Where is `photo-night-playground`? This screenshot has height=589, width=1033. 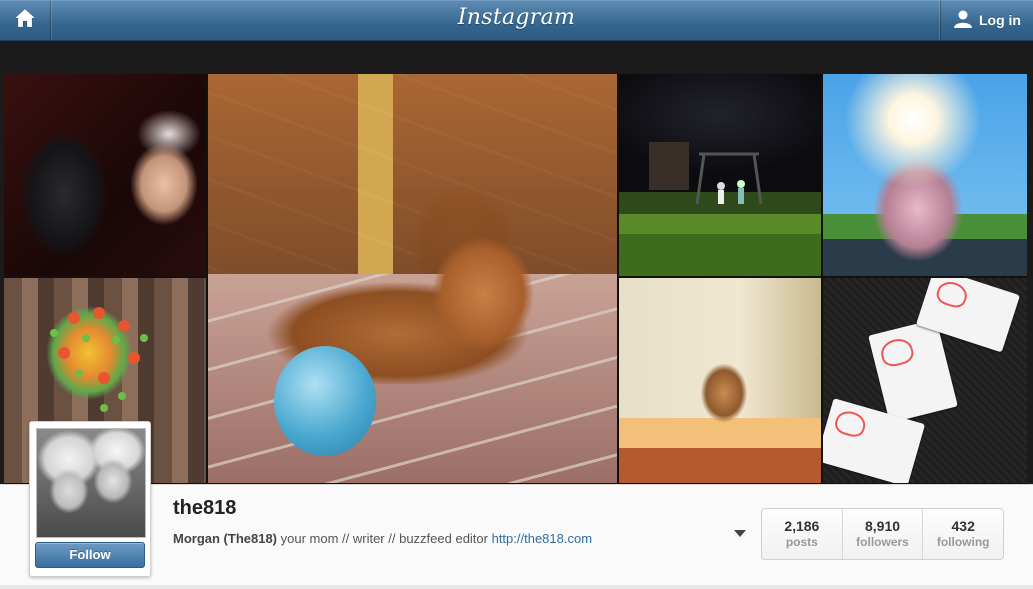
photo-night-playground is located at coordinates (720, 175).